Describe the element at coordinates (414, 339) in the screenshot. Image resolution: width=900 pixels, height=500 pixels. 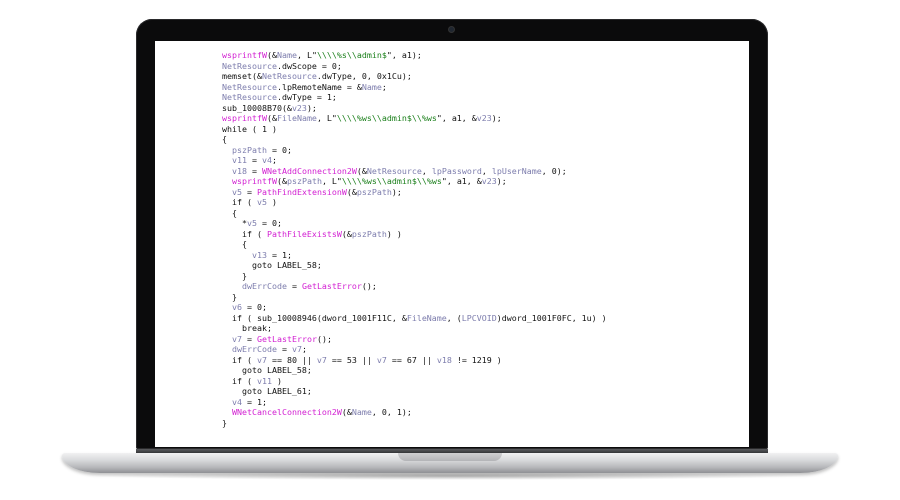
I see `code-line: v7 = GetLastError();` at that location.